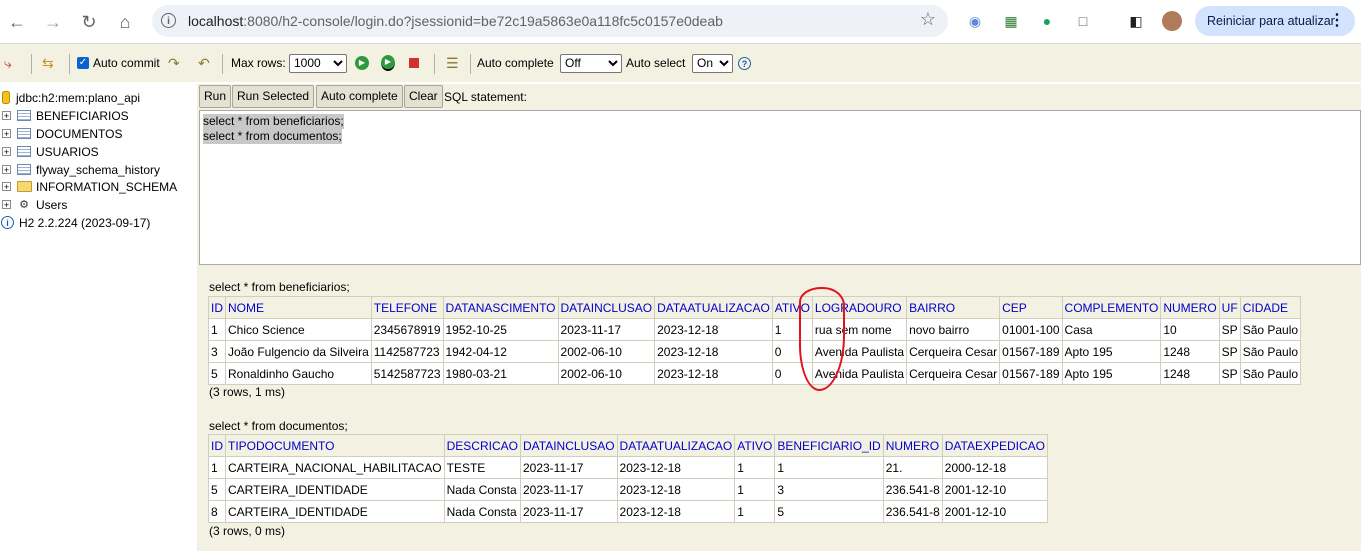 The height and width of the screenshot is (551, 1361). What do you see at coordinates (744, 63) in the screenshot?
I see `help-icon: ?` at bounding box center [744, 63].